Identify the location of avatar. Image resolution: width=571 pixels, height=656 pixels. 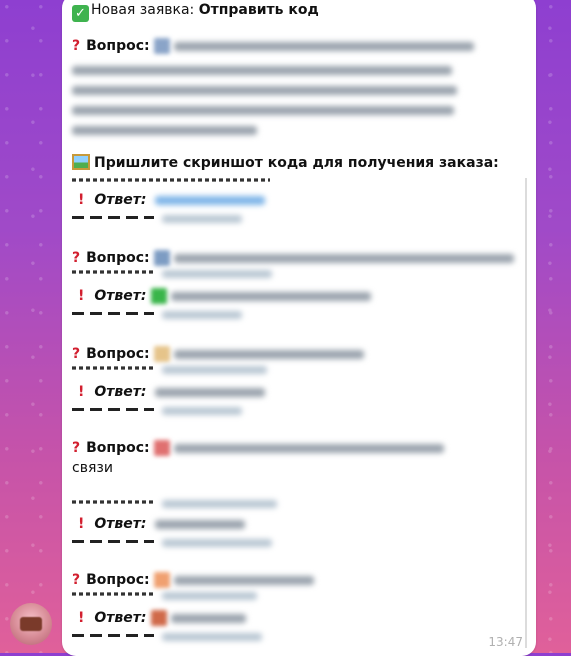
(31, 624).